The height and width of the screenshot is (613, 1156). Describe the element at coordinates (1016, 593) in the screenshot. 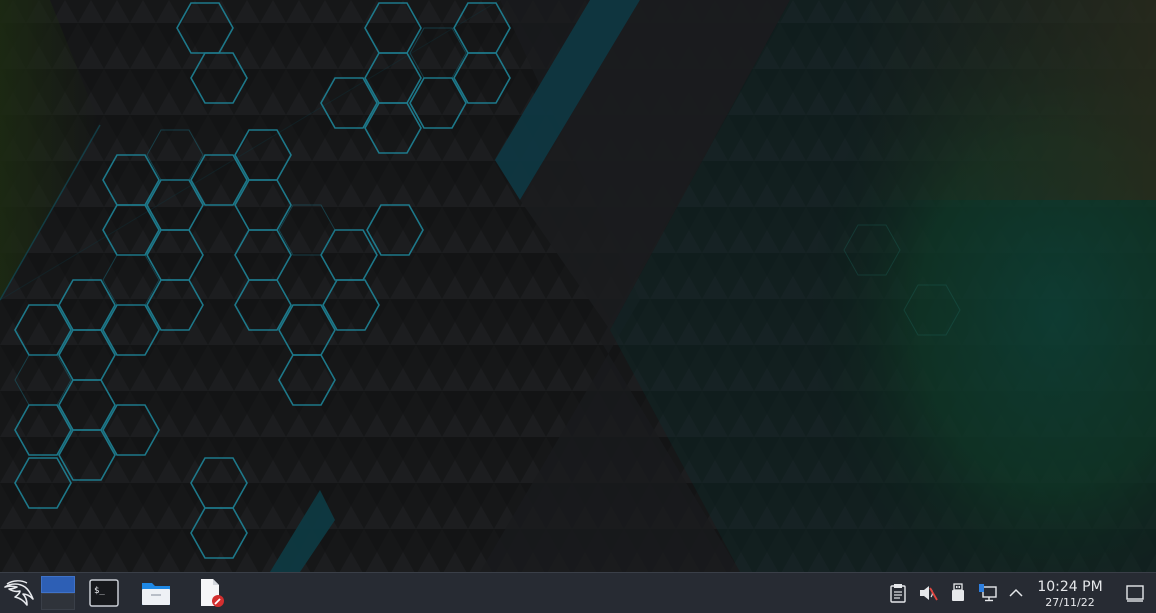

I see `chevron-up-icon` at that location.